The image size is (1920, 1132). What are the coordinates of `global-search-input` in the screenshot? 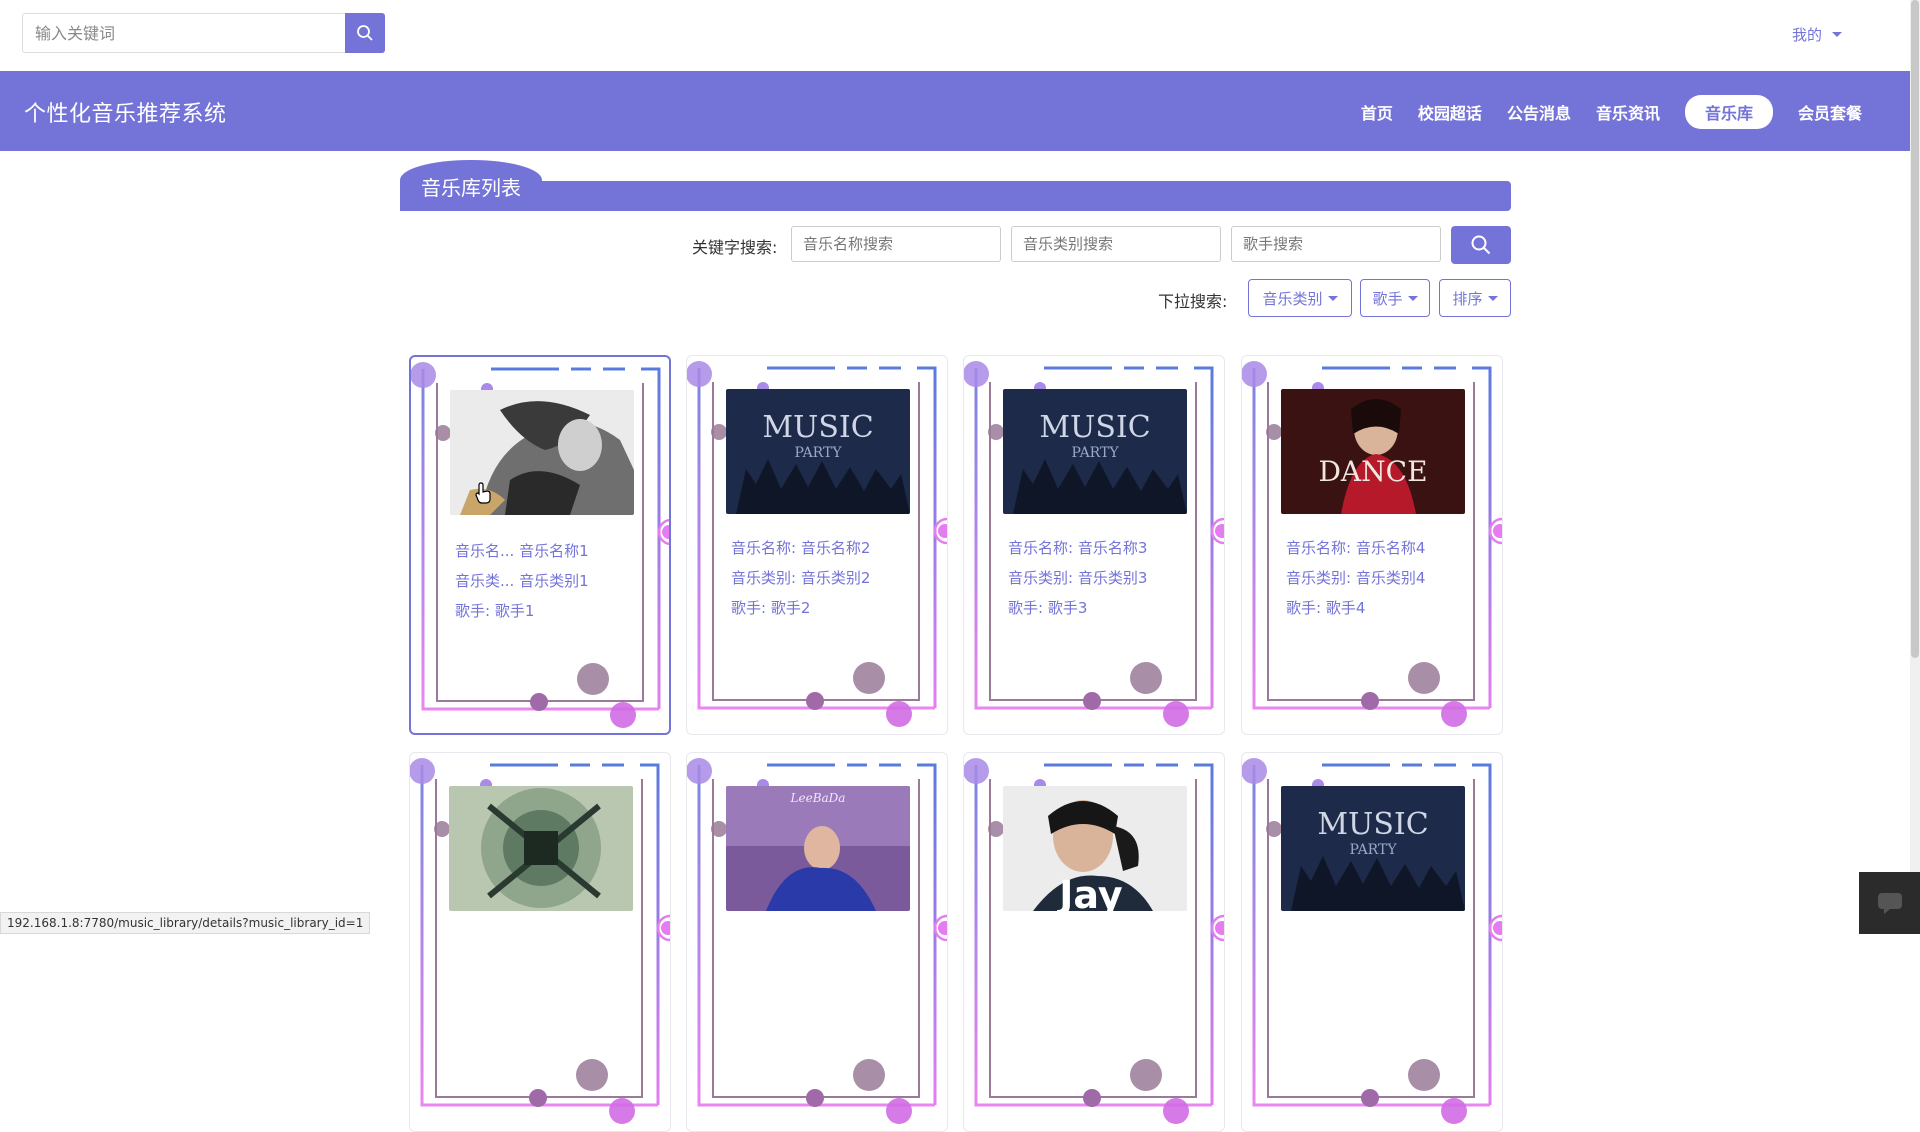 It's located at (183, 33).